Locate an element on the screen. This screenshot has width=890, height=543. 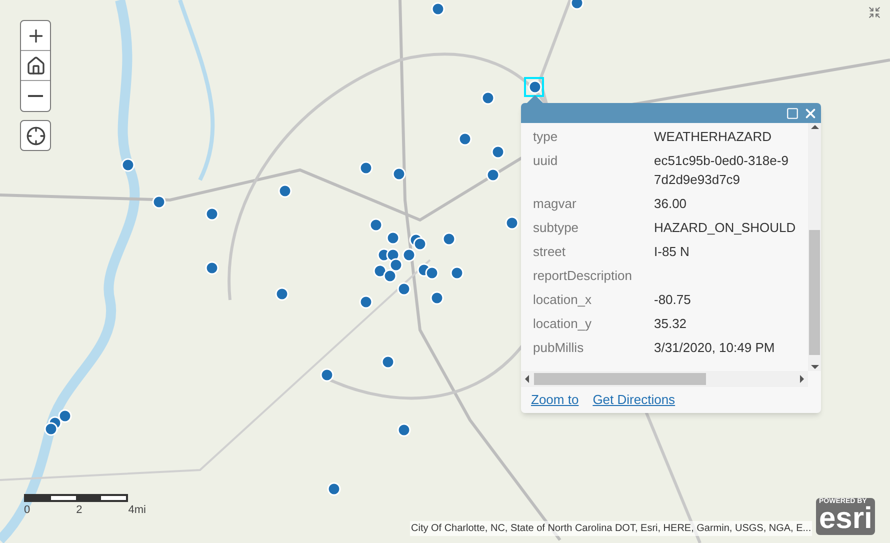
field-label: location_x is located at coordinates (563, 300).